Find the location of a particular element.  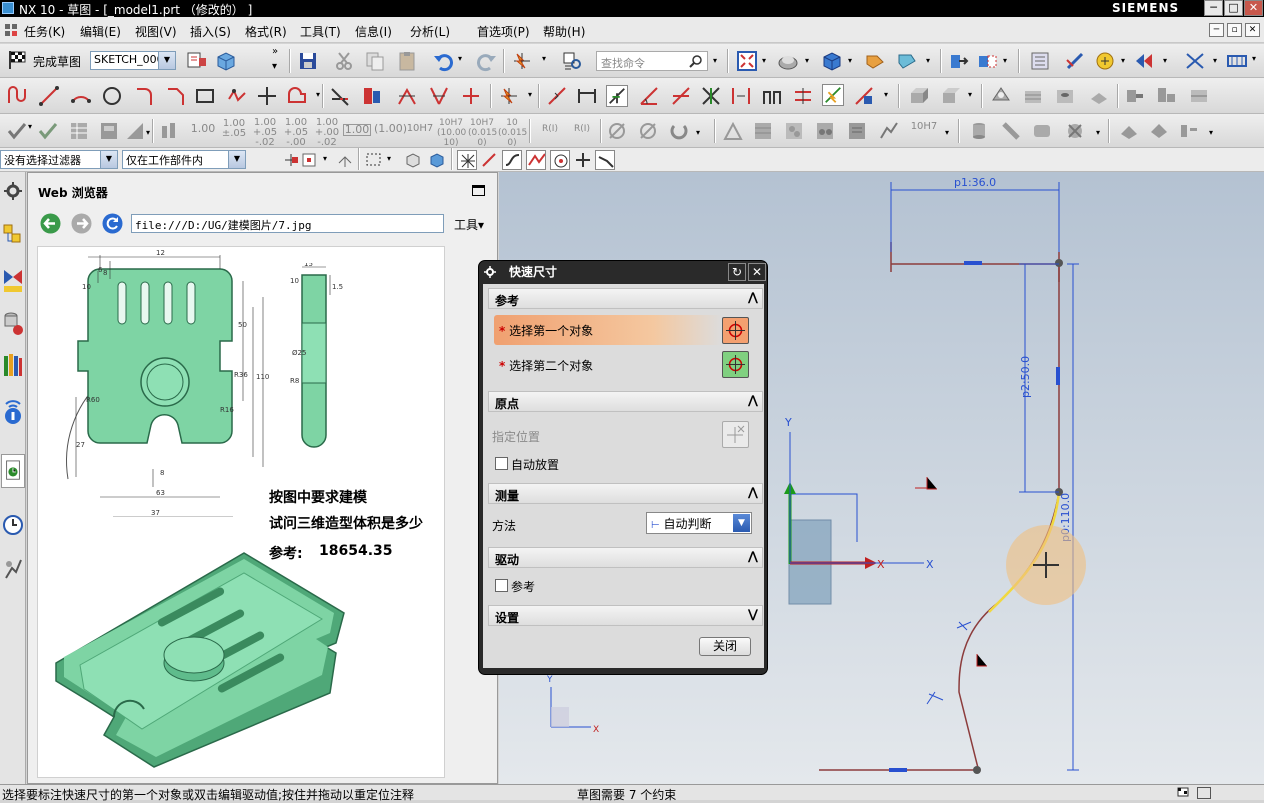

rectangle-icon is located at coordinates (205, 96).